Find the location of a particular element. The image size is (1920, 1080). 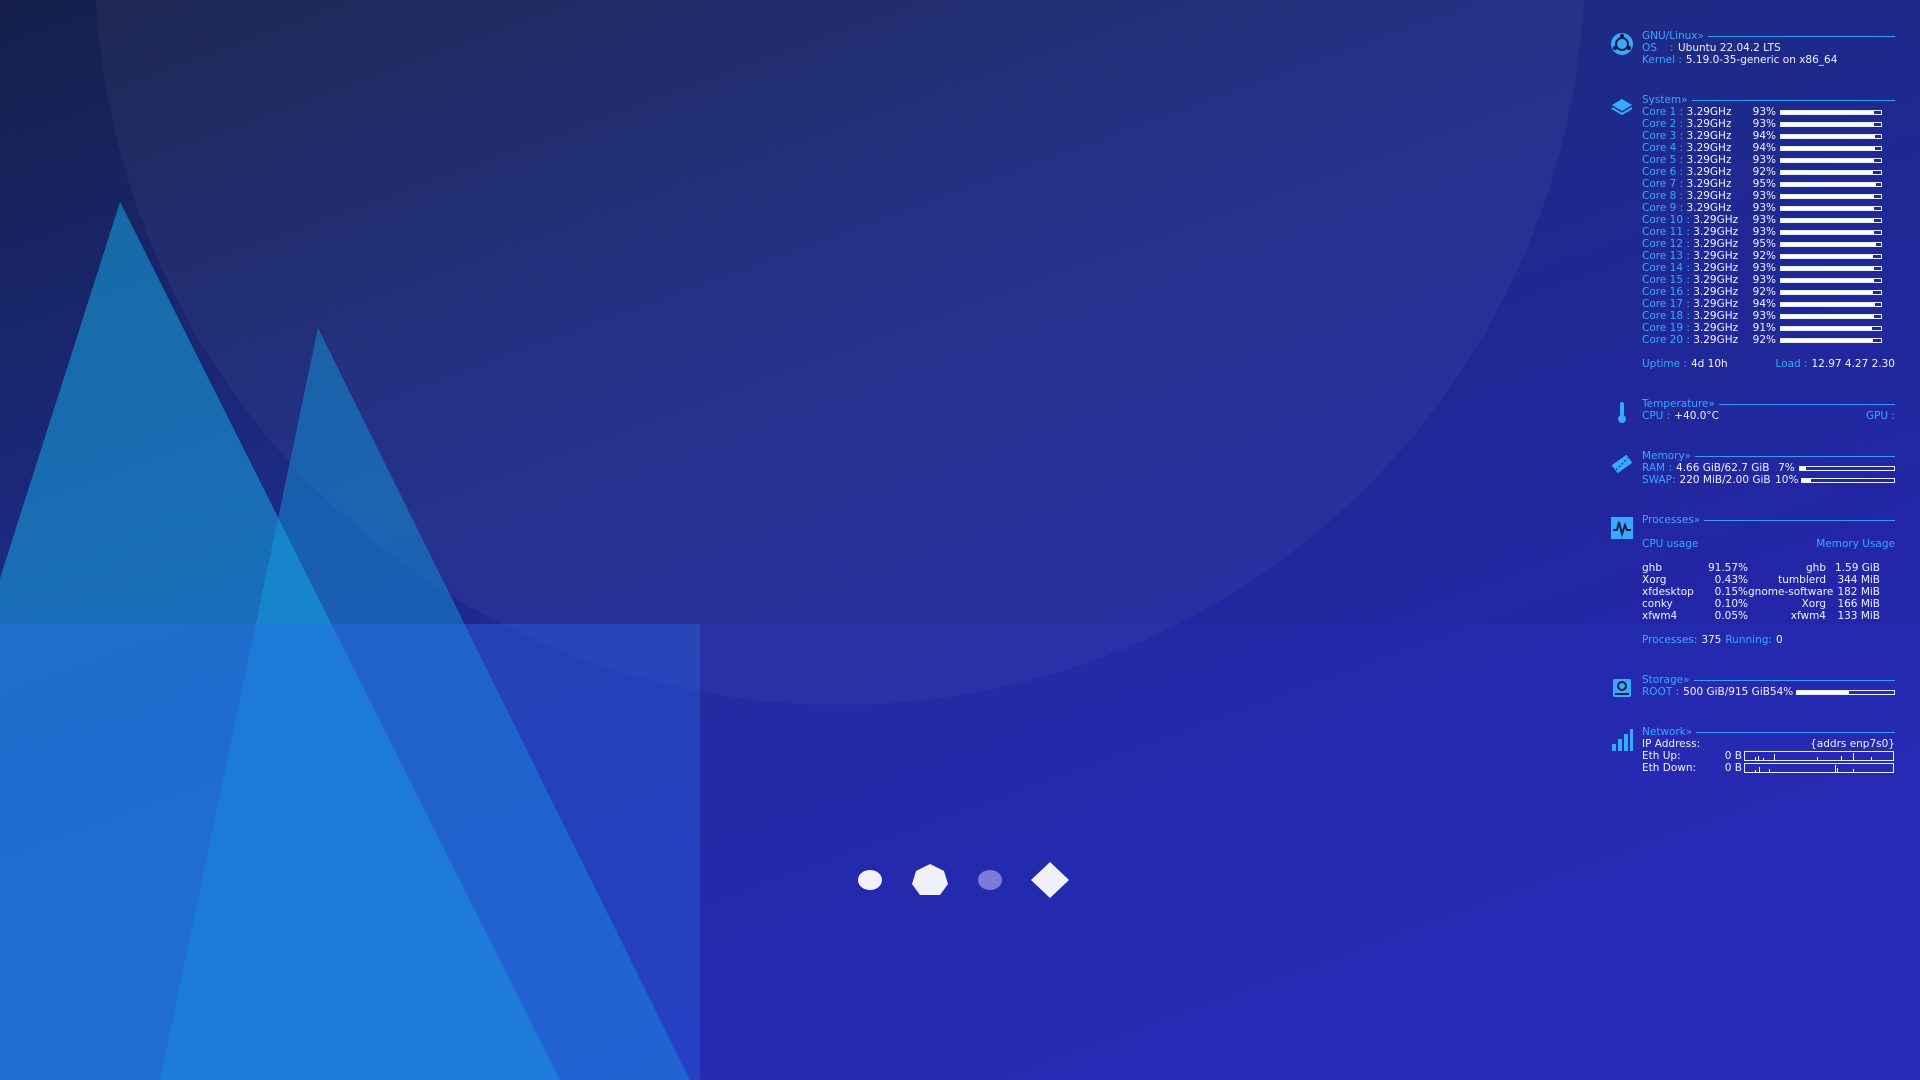

root-value: 500 GiB/915 GiB is located at coordinates (1726, 692).